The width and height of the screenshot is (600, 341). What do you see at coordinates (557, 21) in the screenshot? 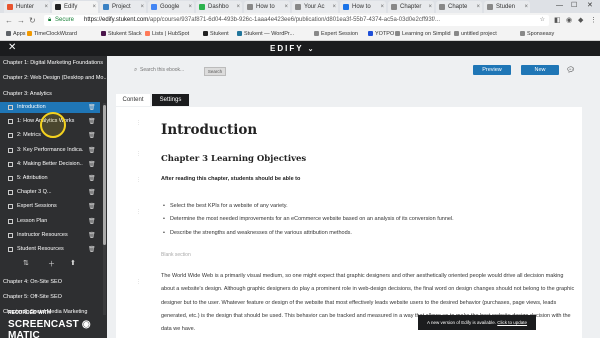
I see `extension-icon: ◧` at bounding box center [557, 21].